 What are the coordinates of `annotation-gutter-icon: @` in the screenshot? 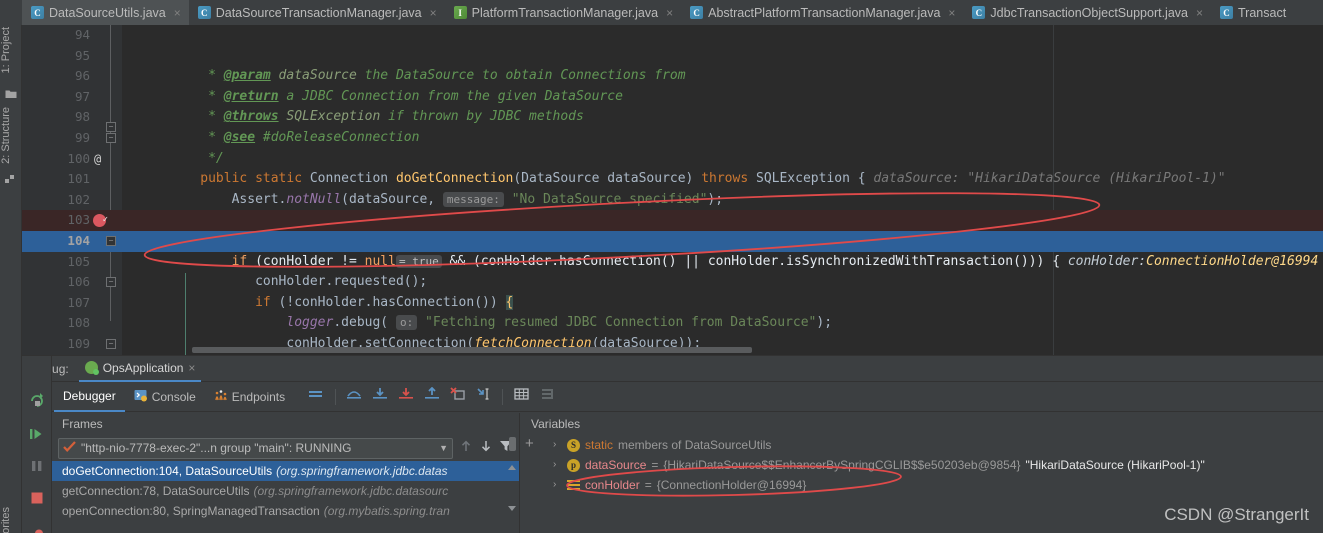 It's located at (97, 159).